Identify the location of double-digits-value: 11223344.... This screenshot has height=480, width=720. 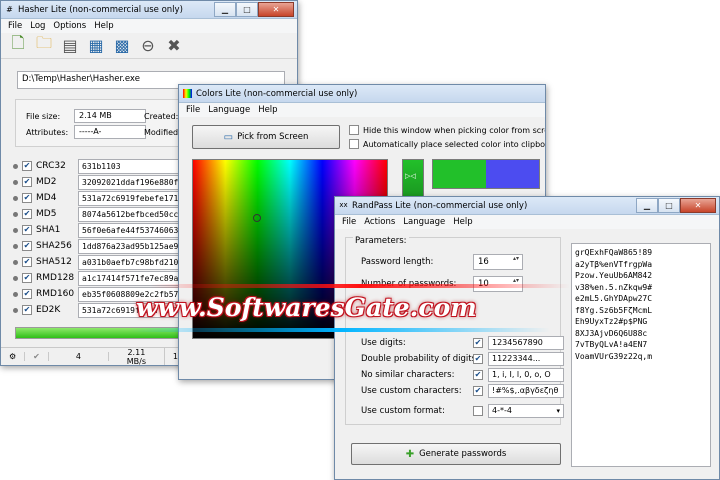
(526, 359).